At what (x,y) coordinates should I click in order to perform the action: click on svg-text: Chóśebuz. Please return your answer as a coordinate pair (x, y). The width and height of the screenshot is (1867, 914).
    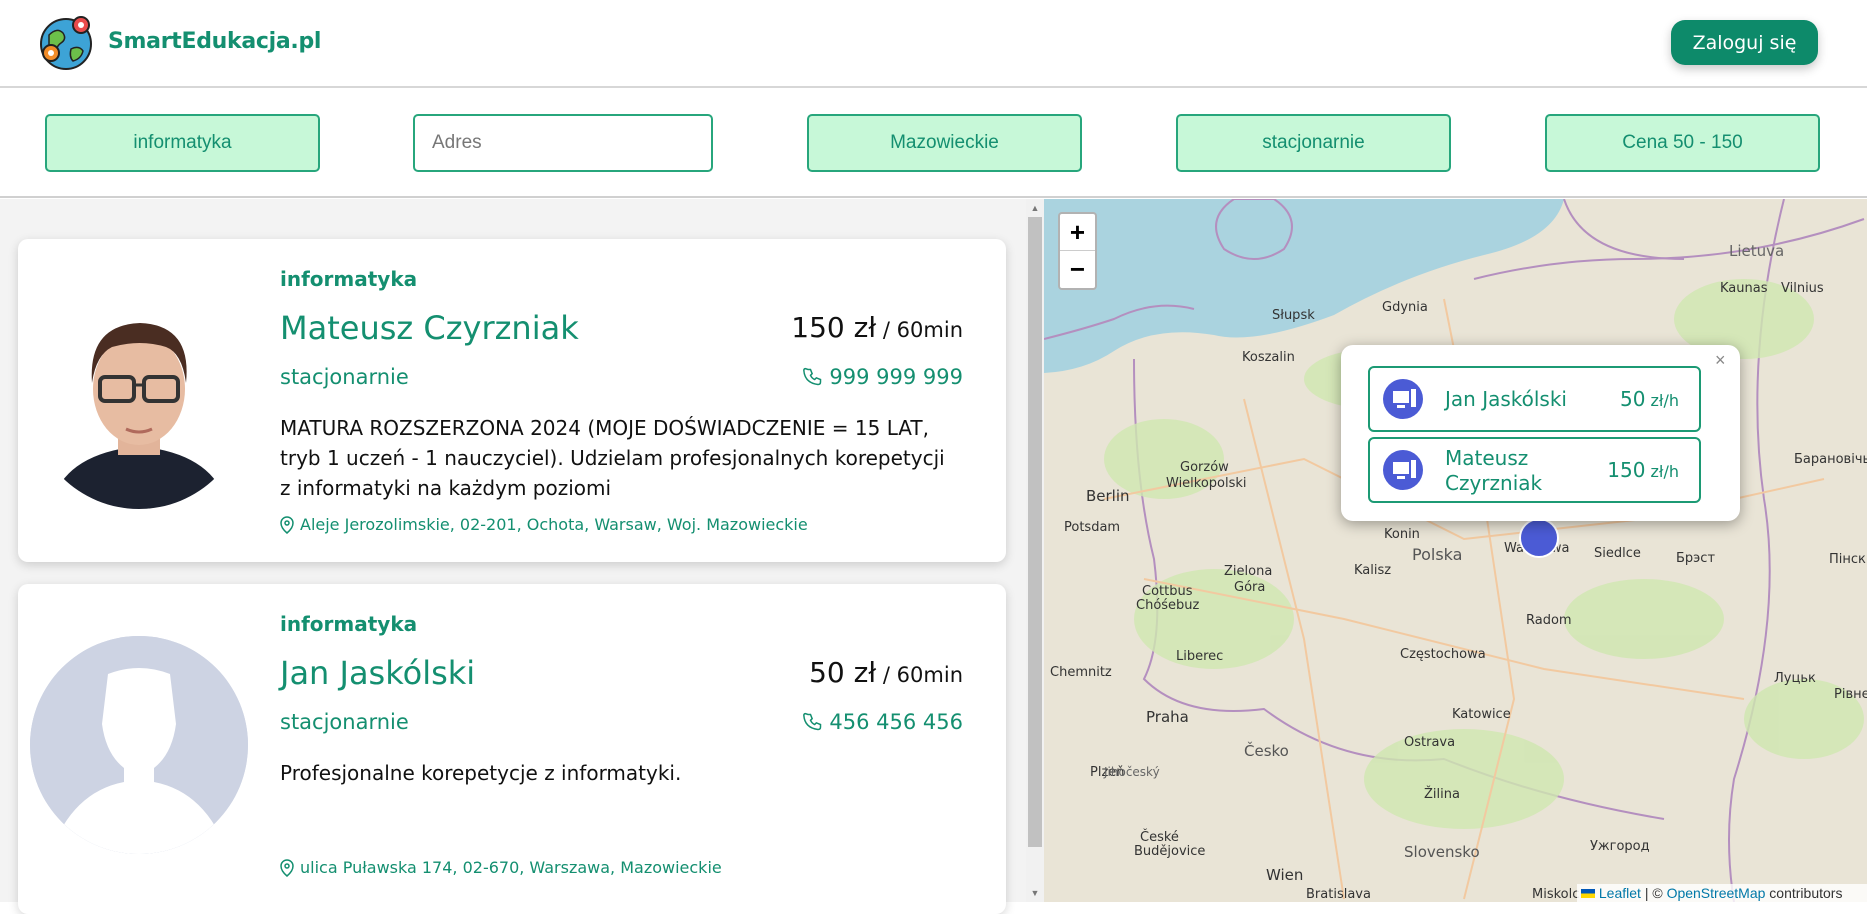
    Looking at the image, I should click on (1168, 605).